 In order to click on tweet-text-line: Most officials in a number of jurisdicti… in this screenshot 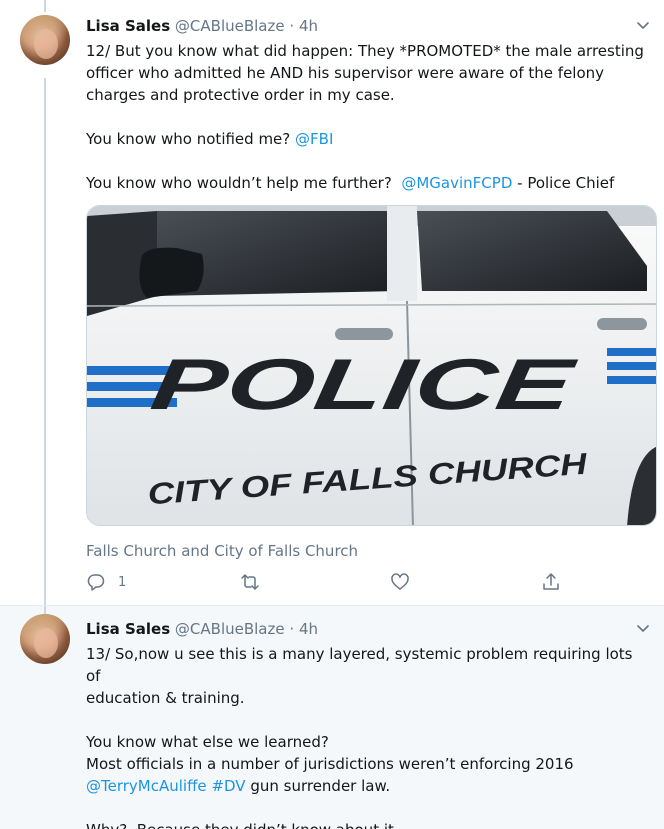, I will do `click(330, 764)`.